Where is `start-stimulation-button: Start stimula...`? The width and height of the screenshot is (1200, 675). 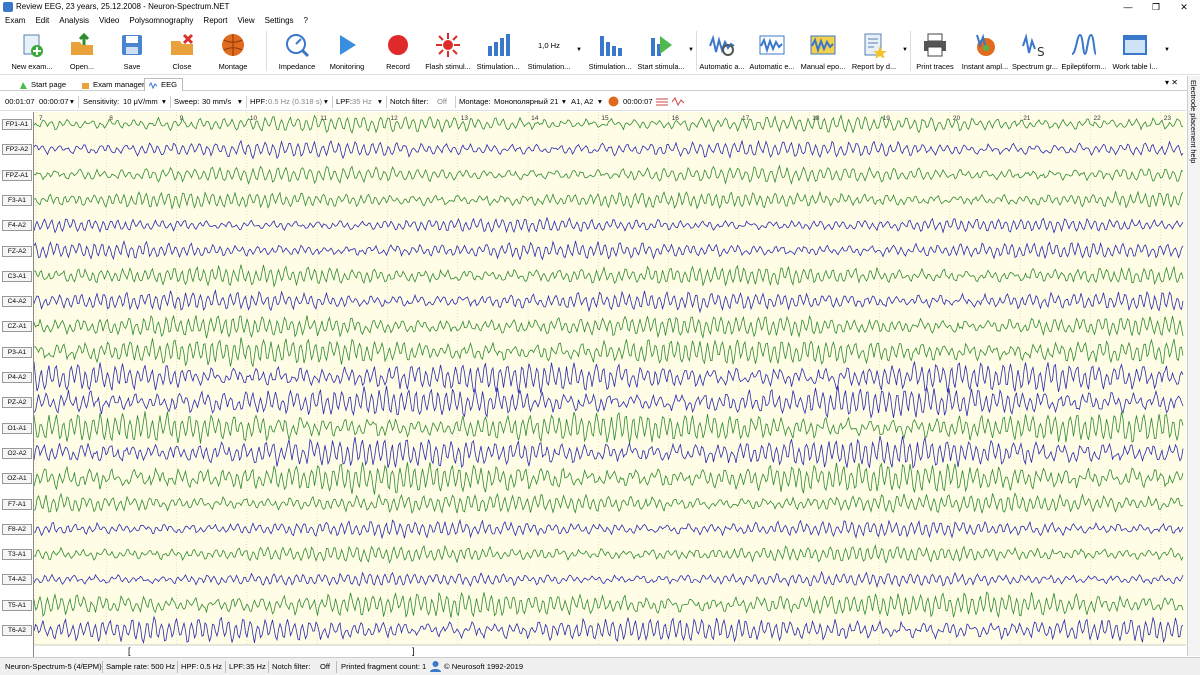
start-stimulation-button: Start stimula... is located at coordinates (661, 50).